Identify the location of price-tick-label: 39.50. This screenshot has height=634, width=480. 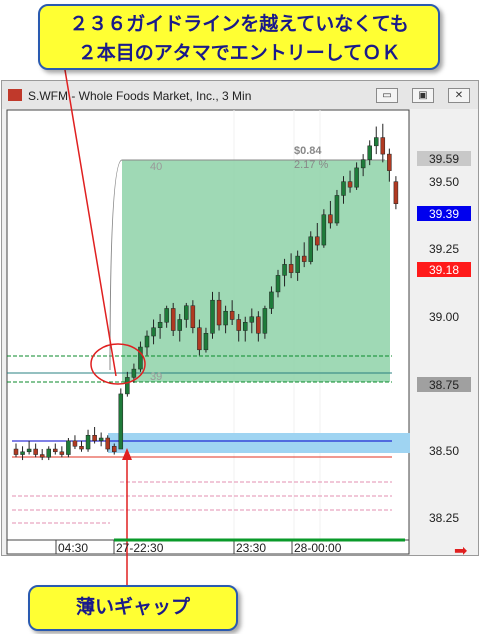
(444, 182).